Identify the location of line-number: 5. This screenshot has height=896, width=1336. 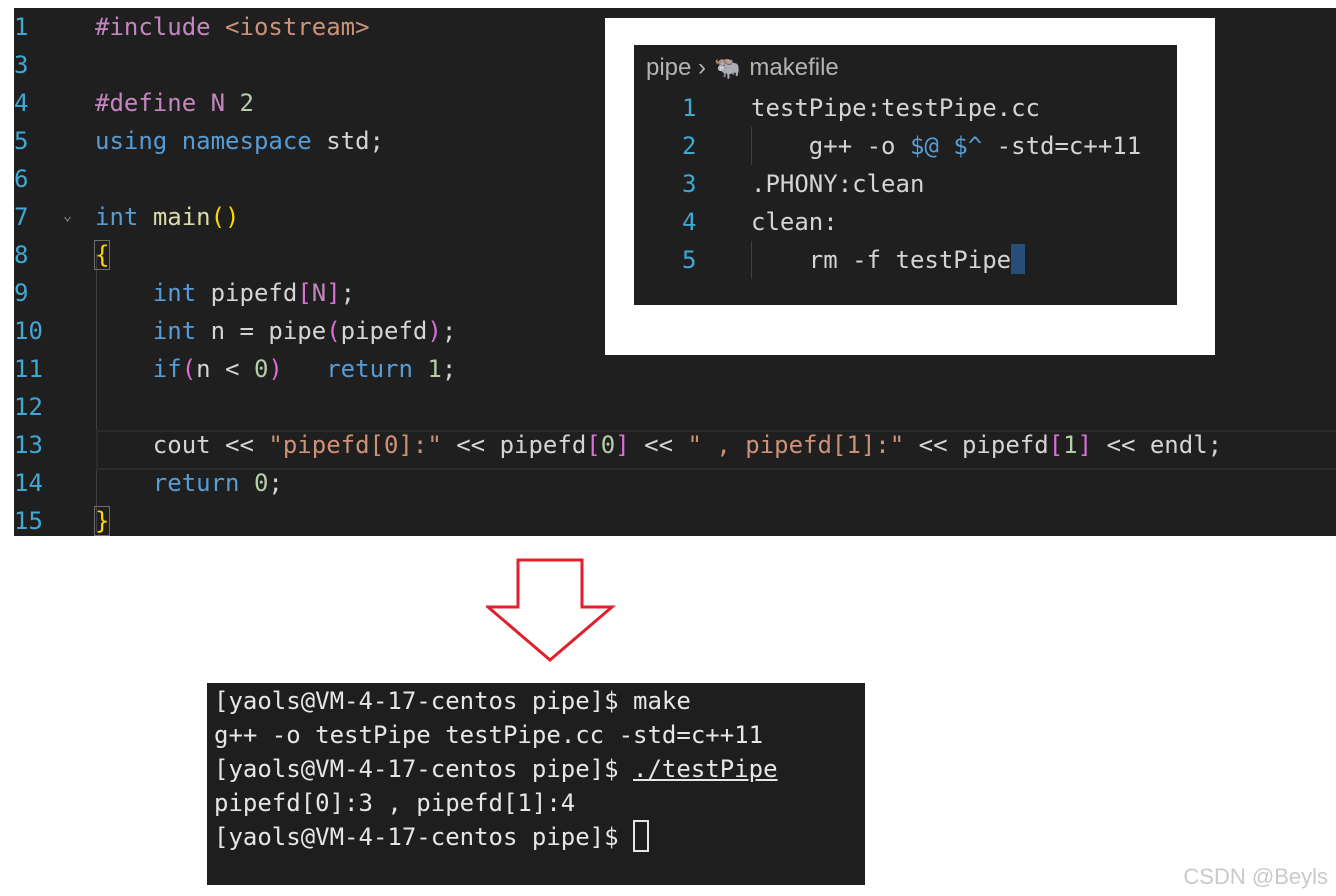
(689, 260).